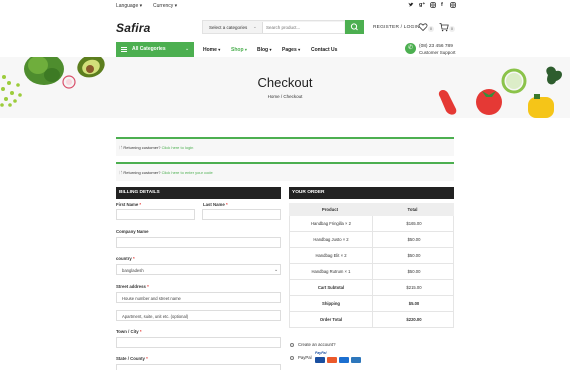 The image size is (570, 370). I want to click on last-name-field, so click(241, 214).